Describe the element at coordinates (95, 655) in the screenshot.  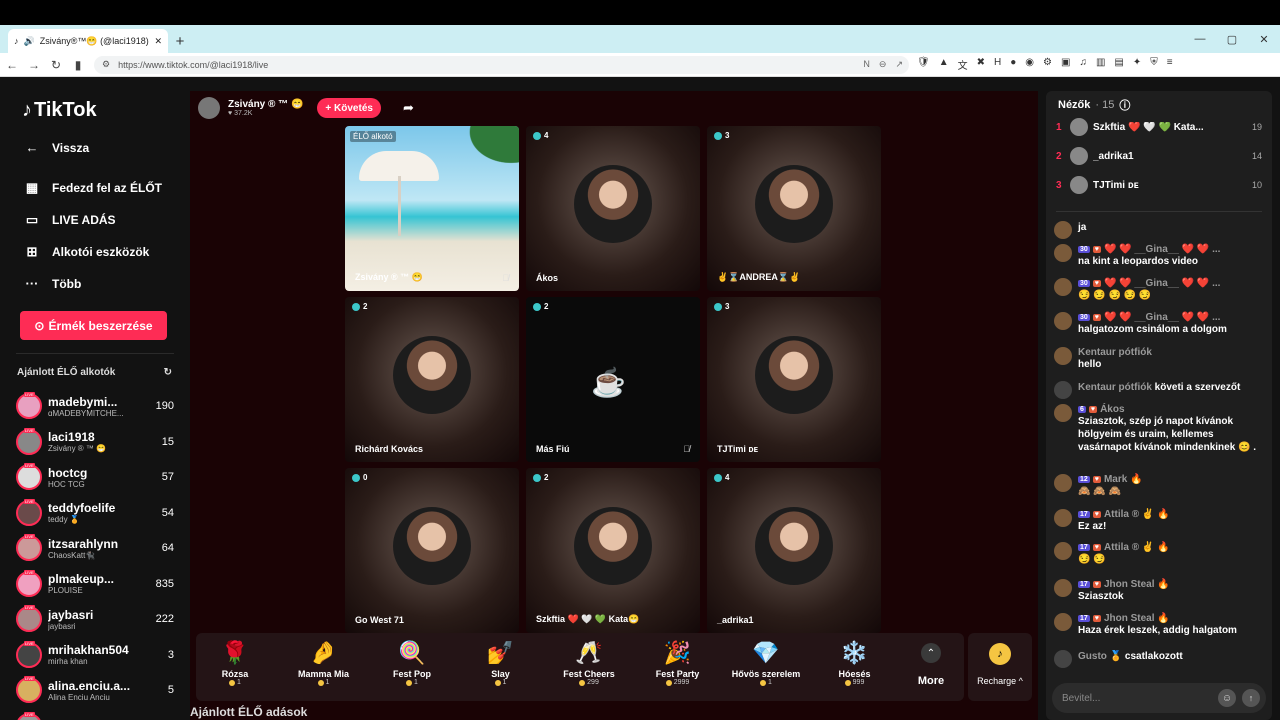
I see `creator-item: LIVE mrihakhan504 mirha khan 3` at that location.